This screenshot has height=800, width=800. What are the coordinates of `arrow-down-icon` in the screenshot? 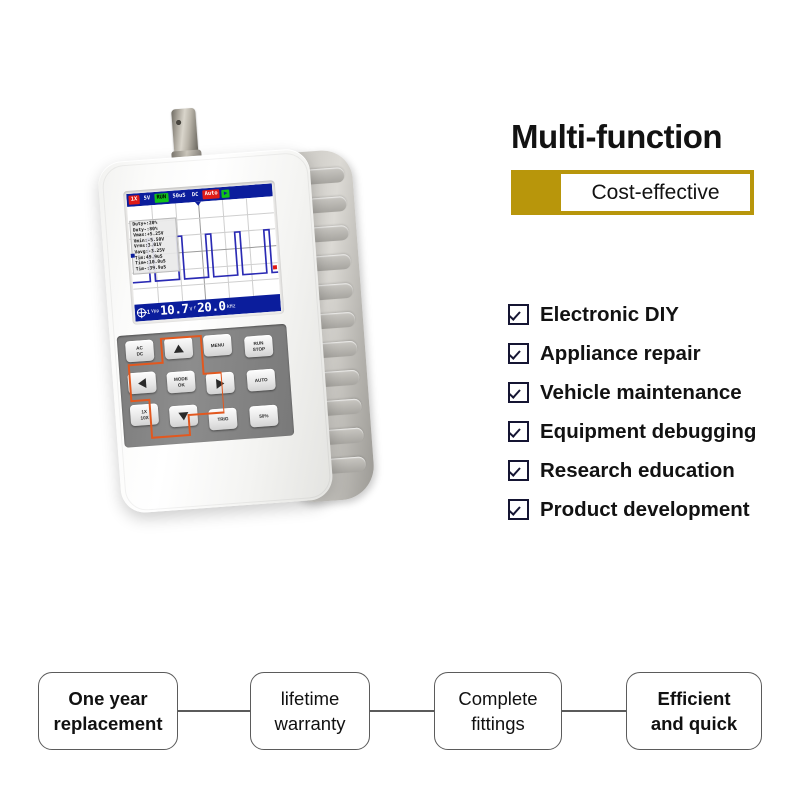 It's located at (183, 416).